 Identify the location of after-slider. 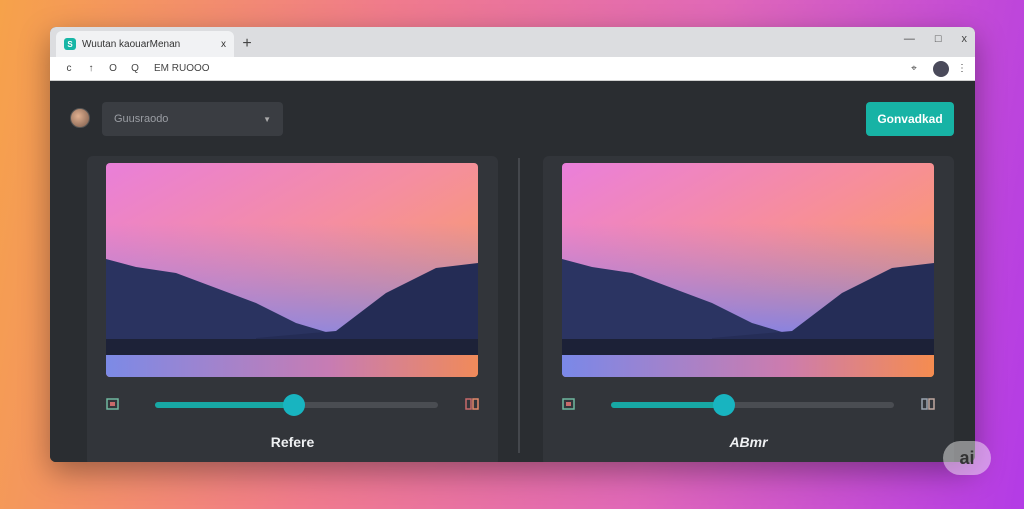
(752, 405).